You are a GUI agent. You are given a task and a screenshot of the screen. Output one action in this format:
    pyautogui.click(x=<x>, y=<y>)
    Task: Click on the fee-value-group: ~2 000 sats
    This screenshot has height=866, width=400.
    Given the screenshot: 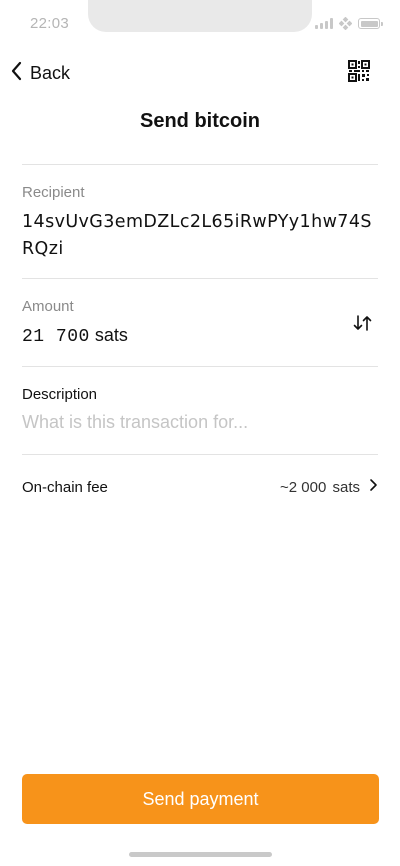 What is the action you would take?
    pyautogui.click(x=329, y=487)
    